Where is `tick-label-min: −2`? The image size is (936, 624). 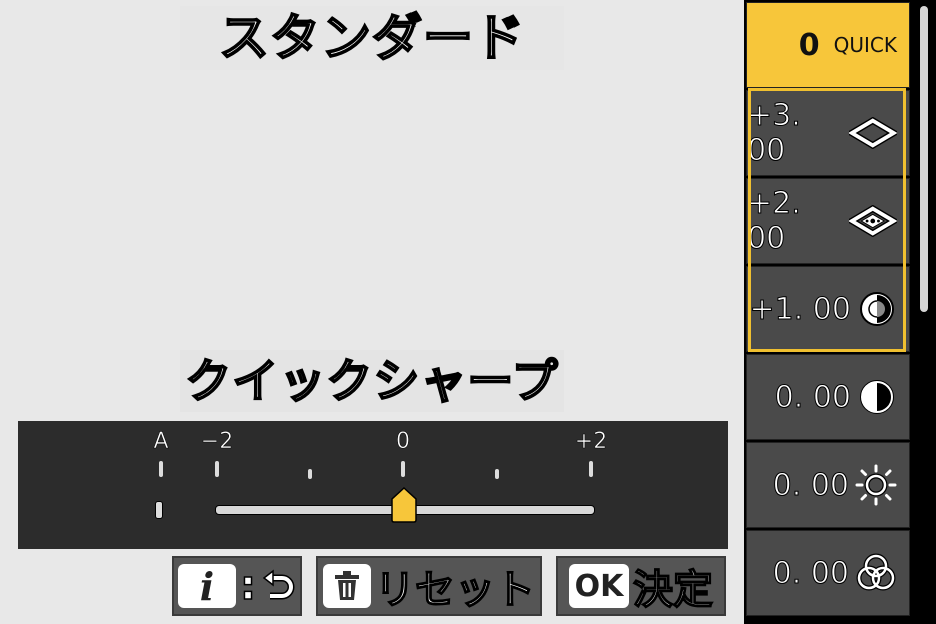
tick-label-min: −2 is located at coordinates (217, 442).